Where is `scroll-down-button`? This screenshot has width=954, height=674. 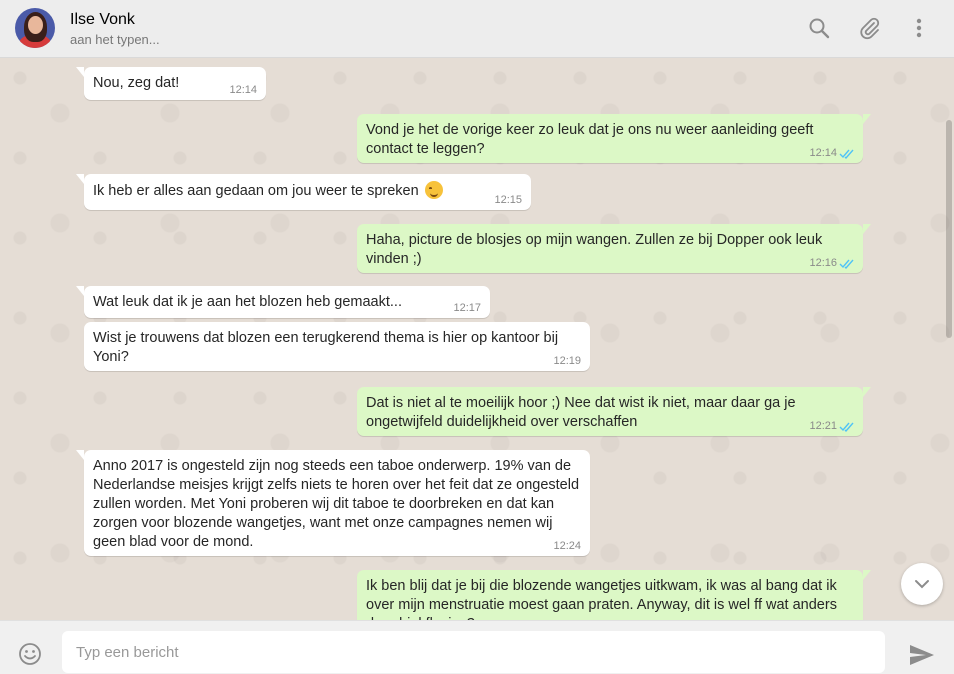 scroll-down-button is located at coordinates (922, 584).